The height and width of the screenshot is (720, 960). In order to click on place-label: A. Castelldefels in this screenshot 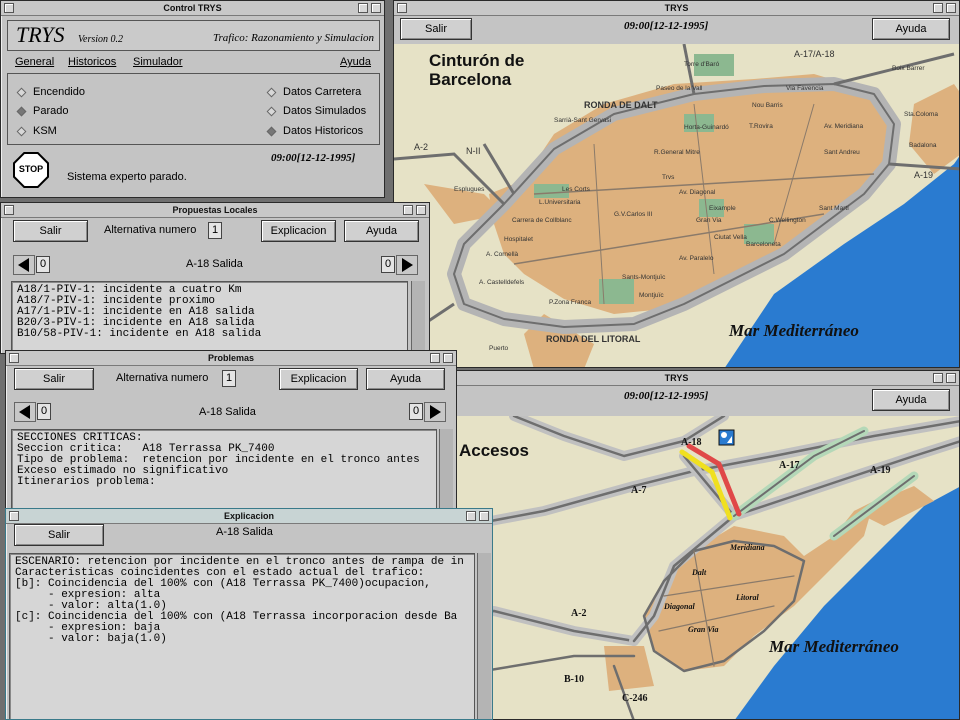, I will do `click(502, 282)`.